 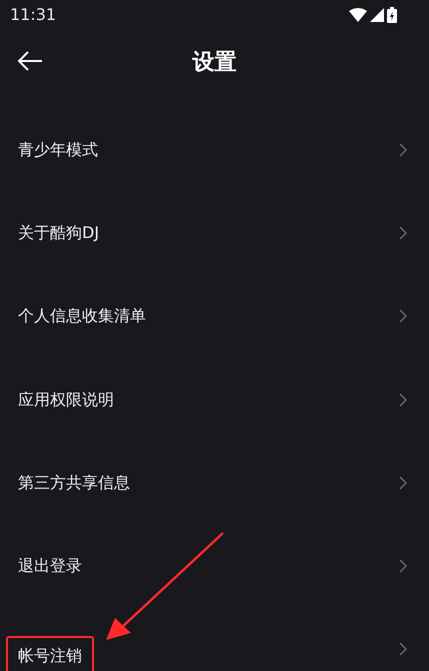 I want to click on item-label: 青少年模式, so click(x=58, y=149).